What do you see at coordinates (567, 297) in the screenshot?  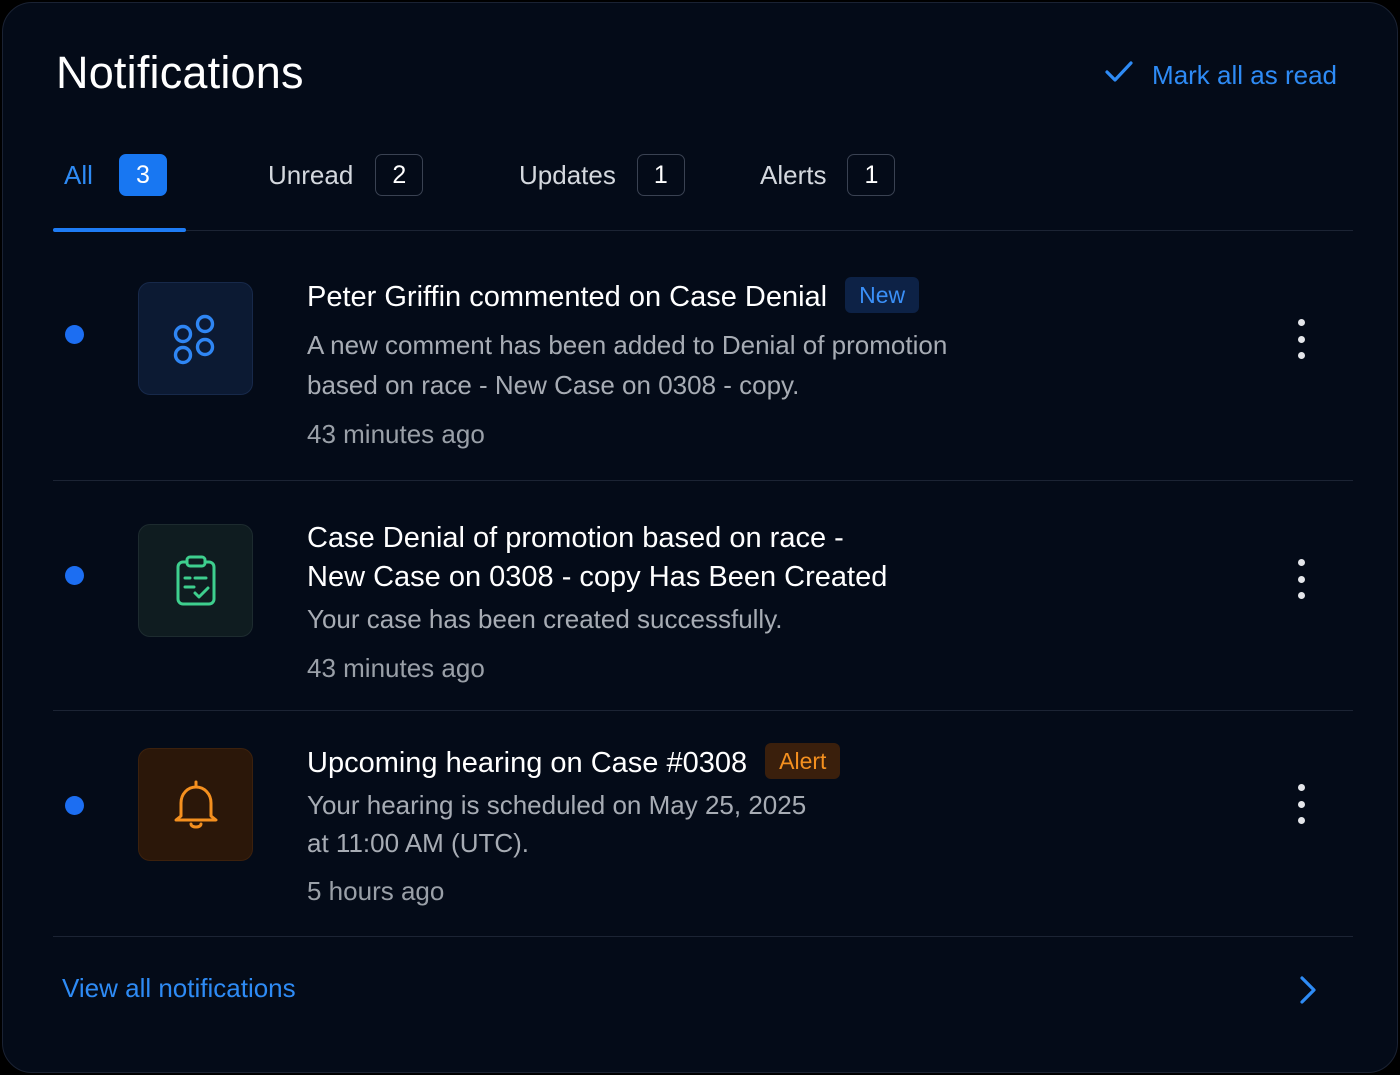 I see `notification-title-text: Peter Griffin commented on Case Denial` at bounding box center [567, 297].